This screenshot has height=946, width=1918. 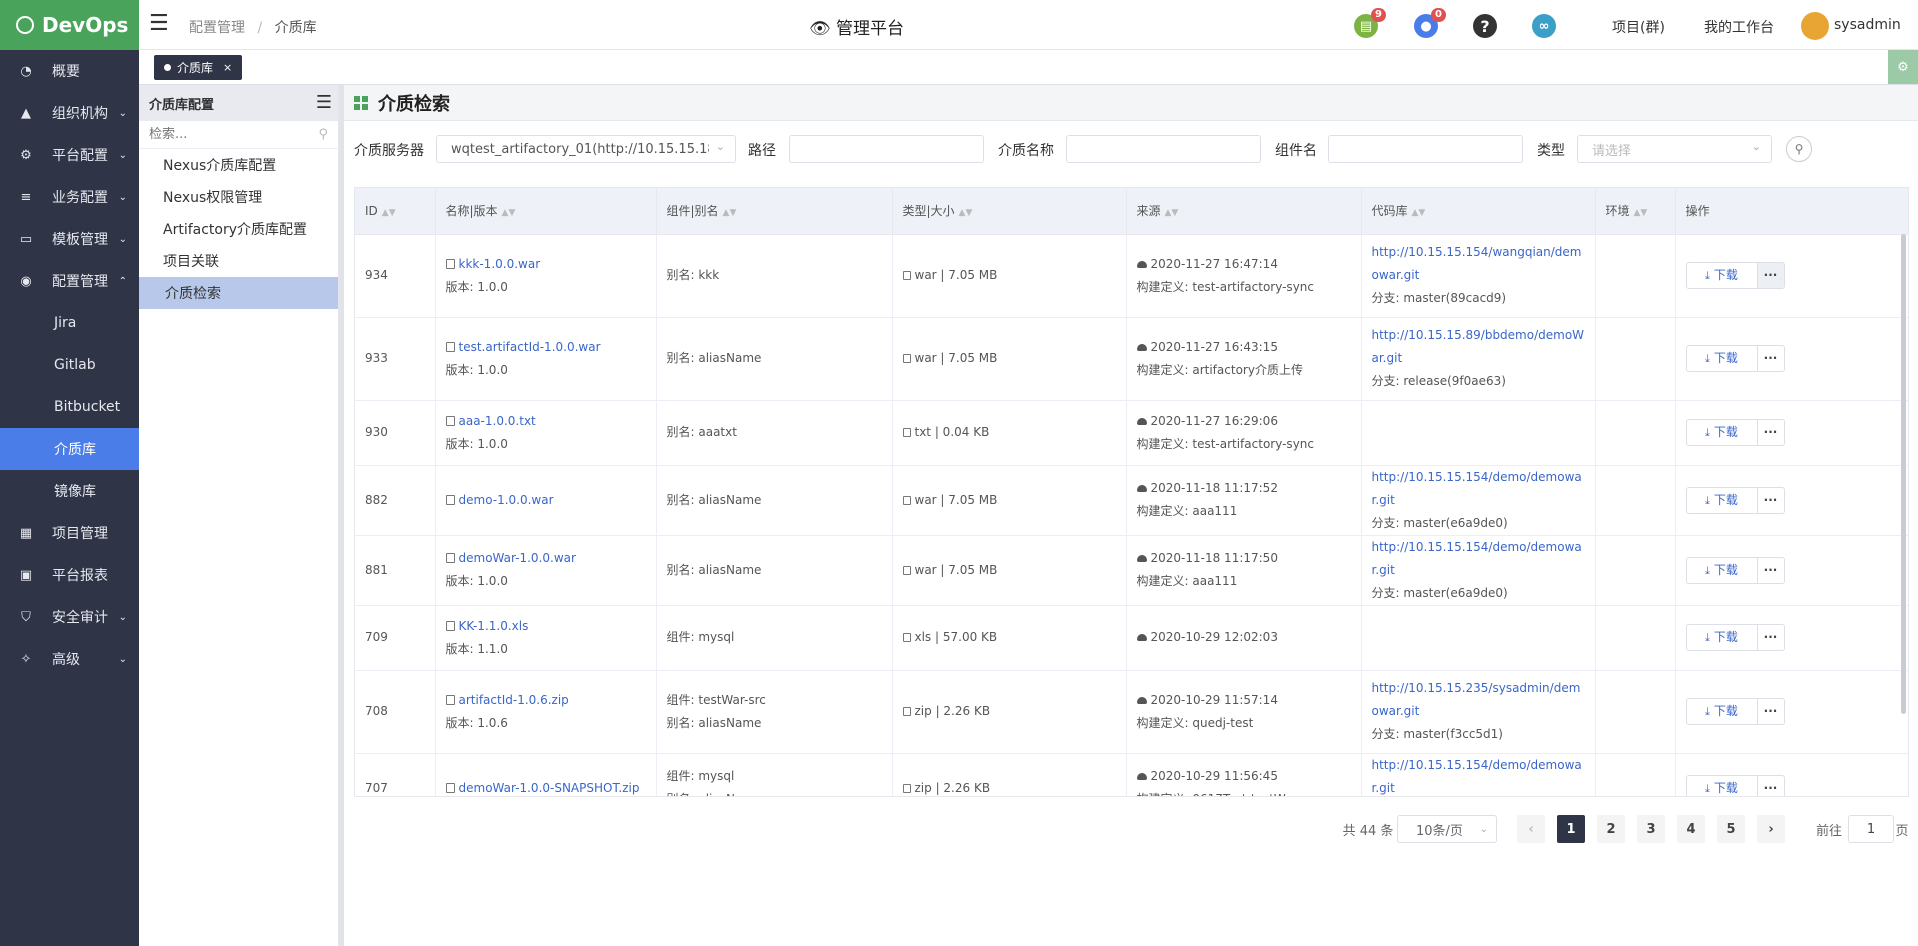 What do you see at coordinates (69, 659) in the screenshot?
I see `sidebar-item: ✧ 高级 ⌄` at bounding box center [69, 659].